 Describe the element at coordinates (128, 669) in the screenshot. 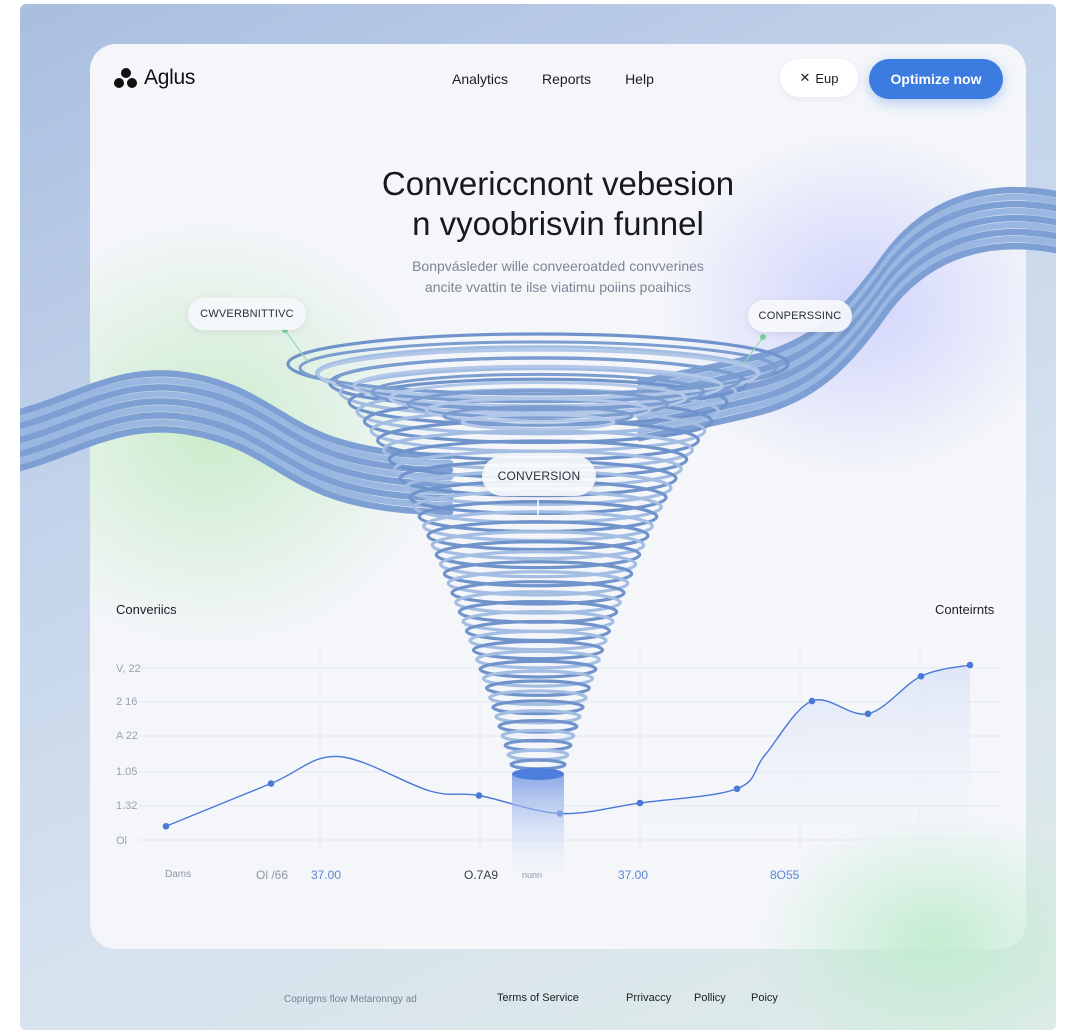

I see `y-tick-label: V, 22` at that location.